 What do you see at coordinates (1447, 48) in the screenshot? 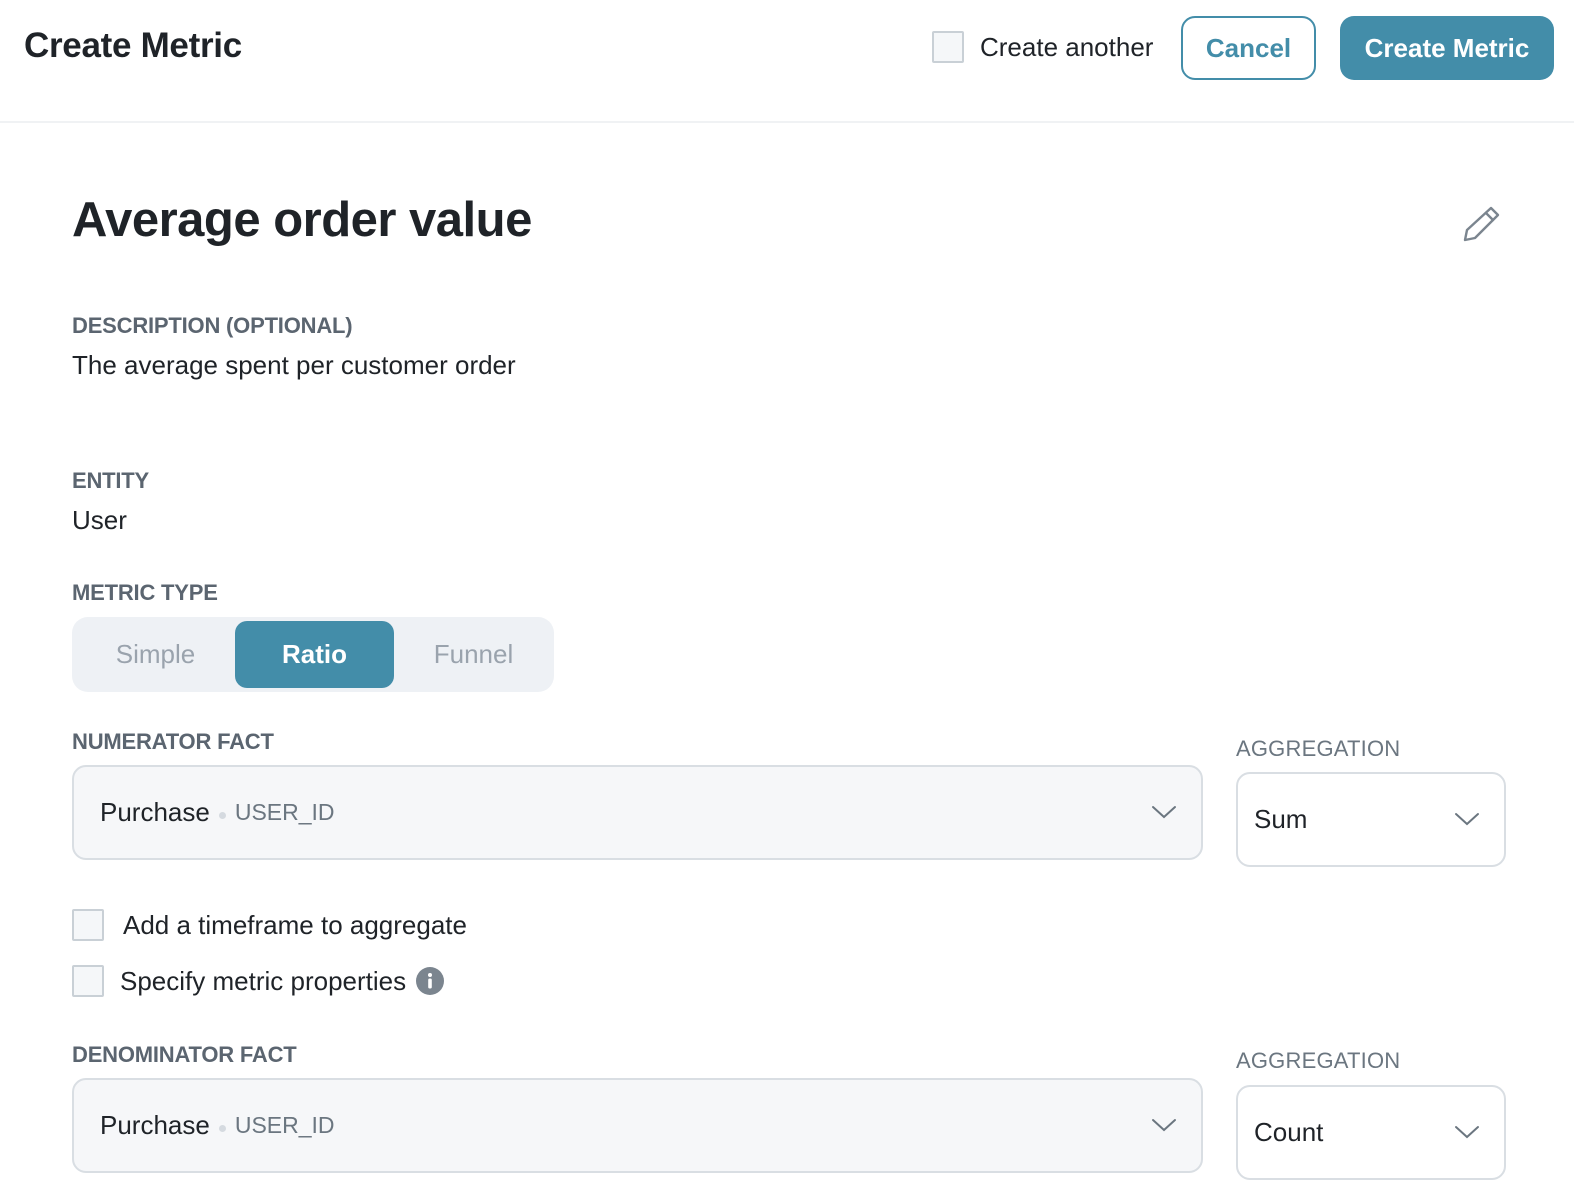
I see `create-metric-button: Create Metric` at bounding box center [1447, 48].